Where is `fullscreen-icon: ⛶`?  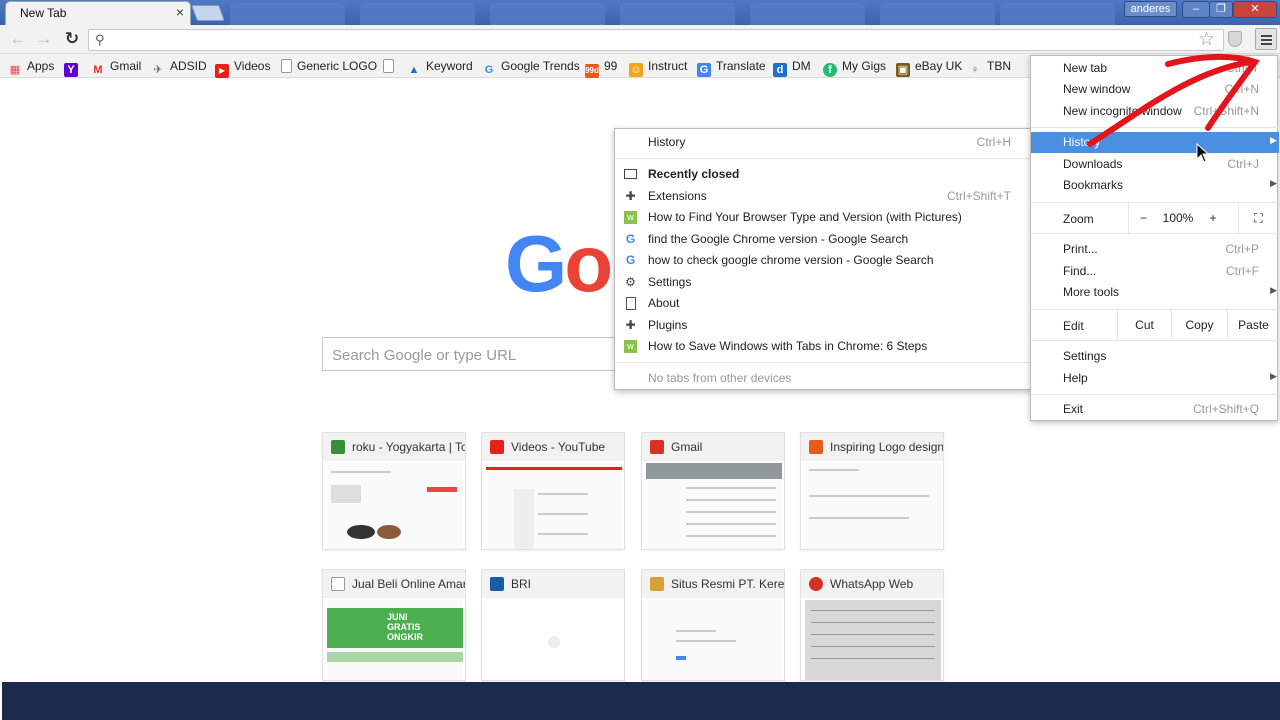
fullscreen-icon: ⛶ is located at coordinates (1258, 218).